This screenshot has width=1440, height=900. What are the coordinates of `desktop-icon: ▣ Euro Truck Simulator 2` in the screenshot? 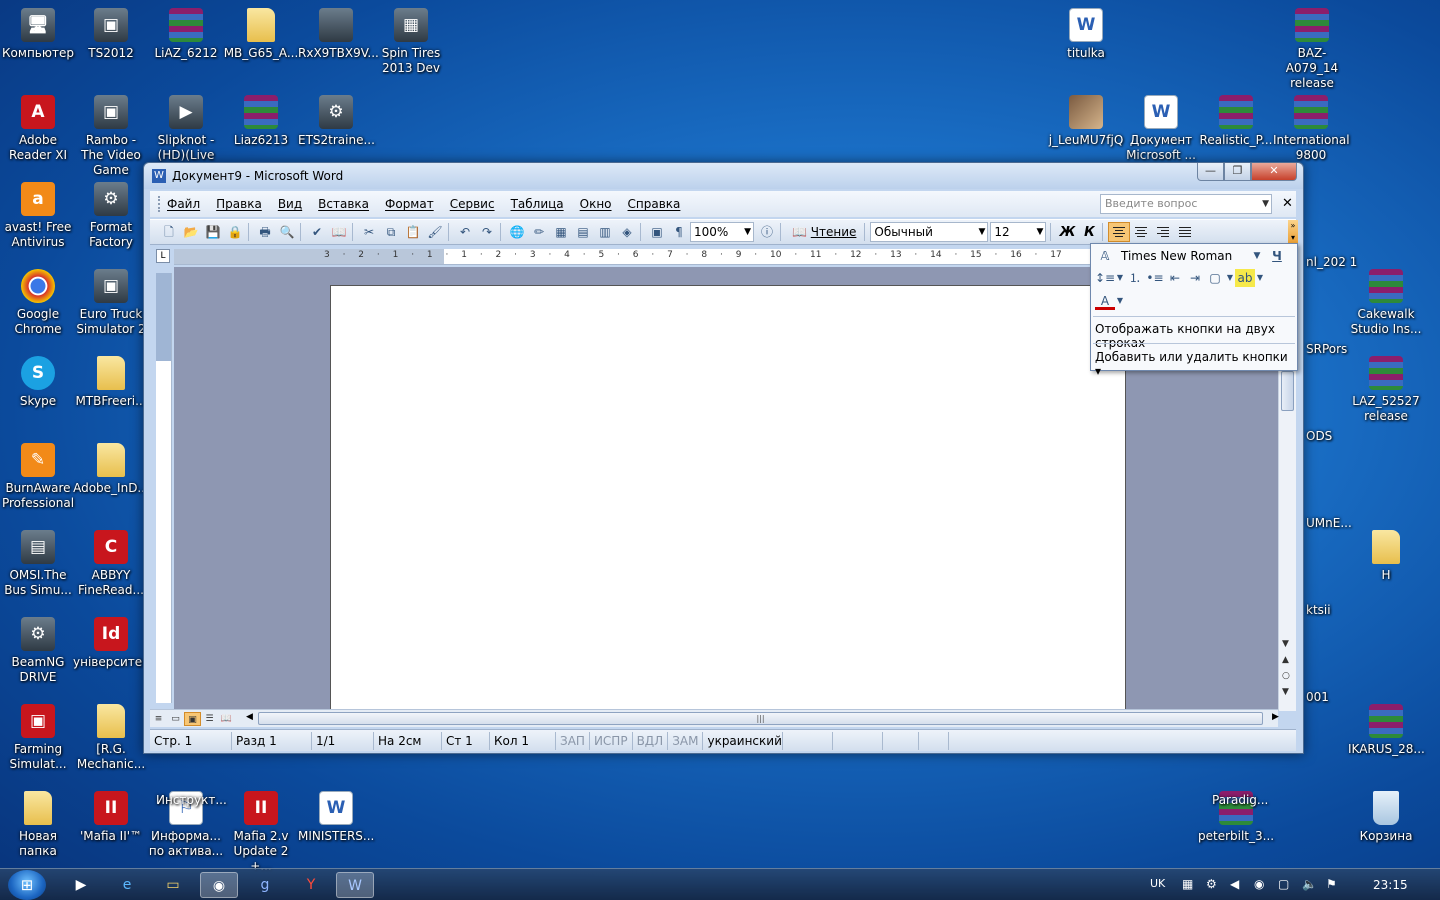 It's located at (111, 303).